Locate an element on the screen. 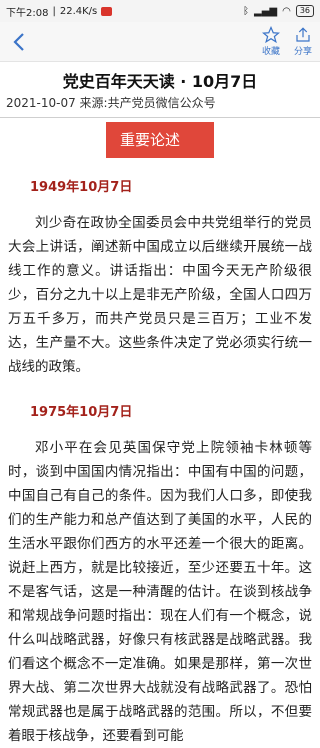 This screenshot has height=748, width=320. favorite-label: 收藏 is located at coordinates (270, 52).